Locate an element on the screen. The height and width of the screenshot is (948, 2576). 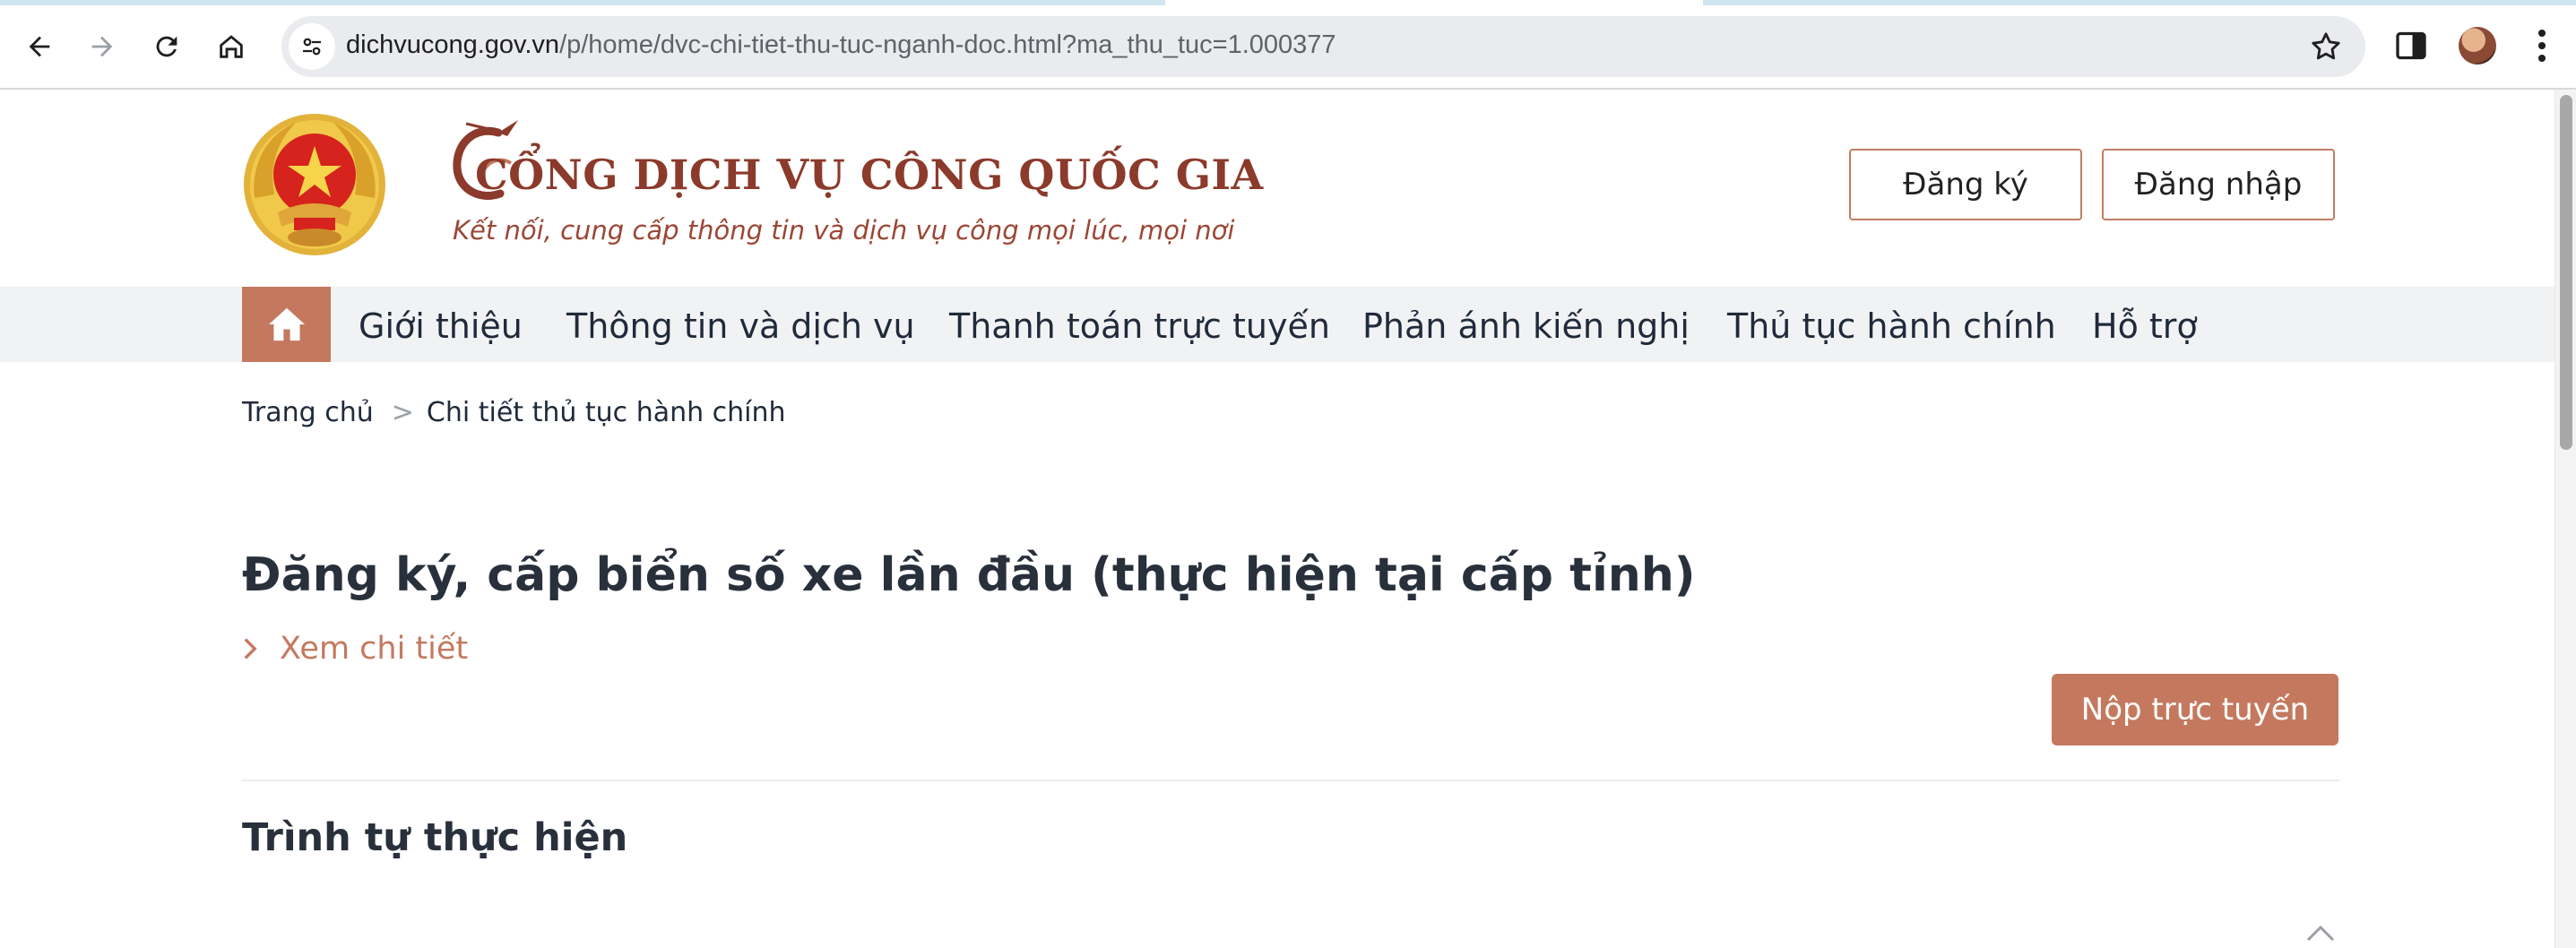
view-detail-label: Xem chi tiết is located at coordinates (374, 649).